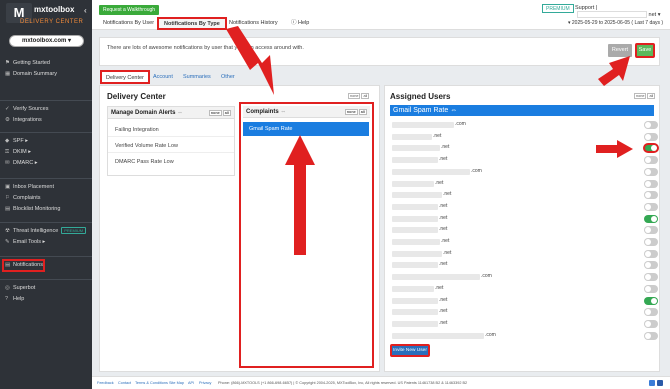 This screenshot has height=389, width=670. I want to click on complaints-select: none all, so click(355, 112).